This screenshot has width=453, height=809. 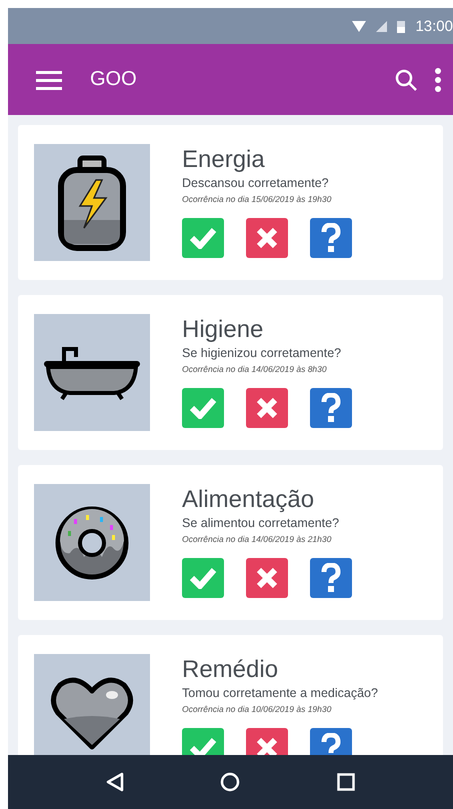 What do you see at coordinates (257, 199) in the screenshot?
I see `occurrence-date: Ocorrência no dia 15/06/2019 às 19h30` at bounding box center [257, 199].